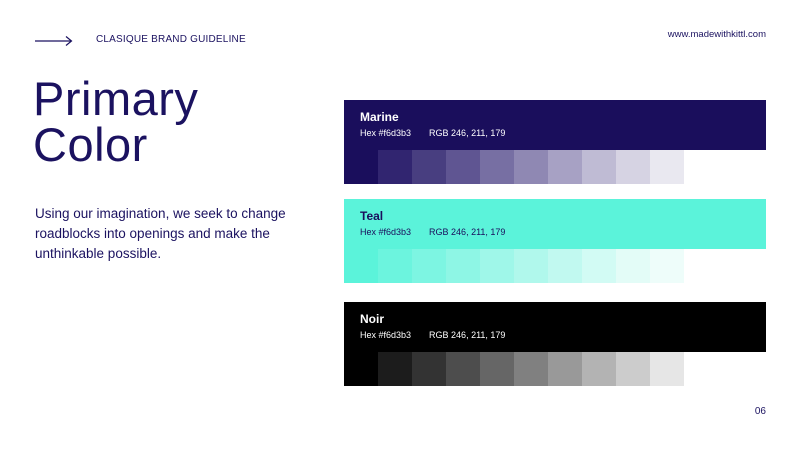  I want to click on color-name: Marine, so click(379, 117).